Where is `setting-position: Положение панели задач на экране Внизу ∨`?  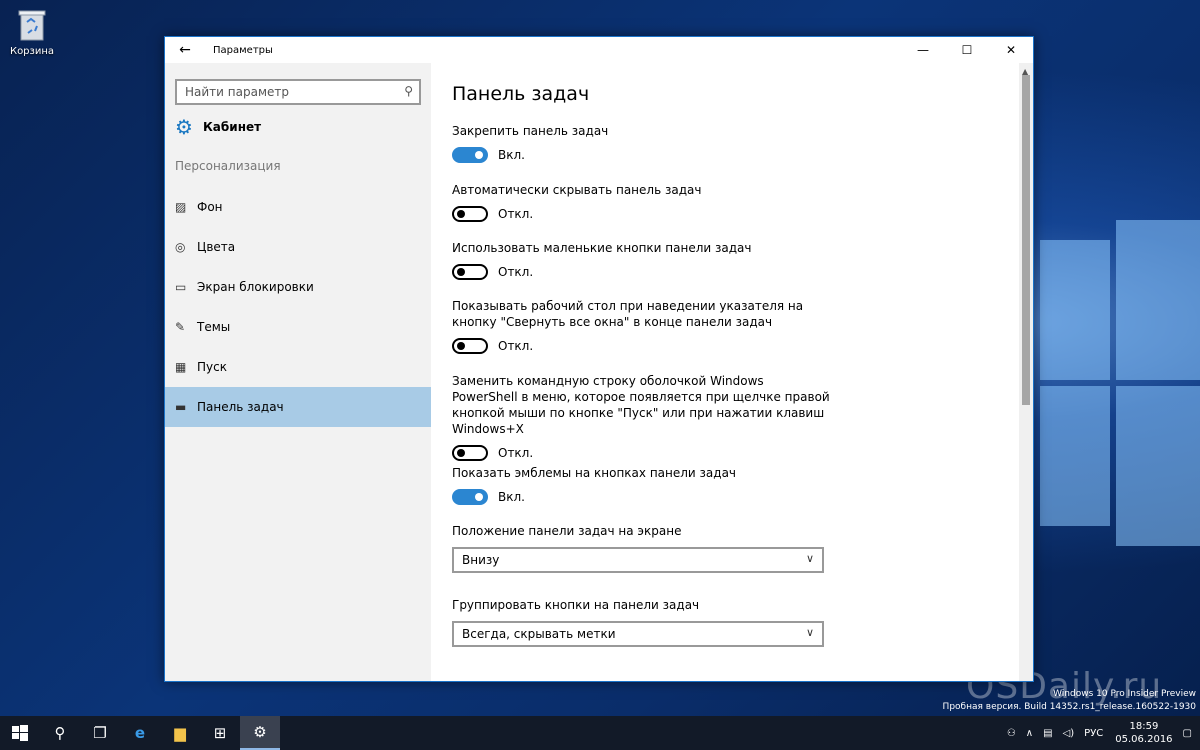
setting-position: Положение панели задач на экране Внизу ∨ is located at coordinates (642, 548).